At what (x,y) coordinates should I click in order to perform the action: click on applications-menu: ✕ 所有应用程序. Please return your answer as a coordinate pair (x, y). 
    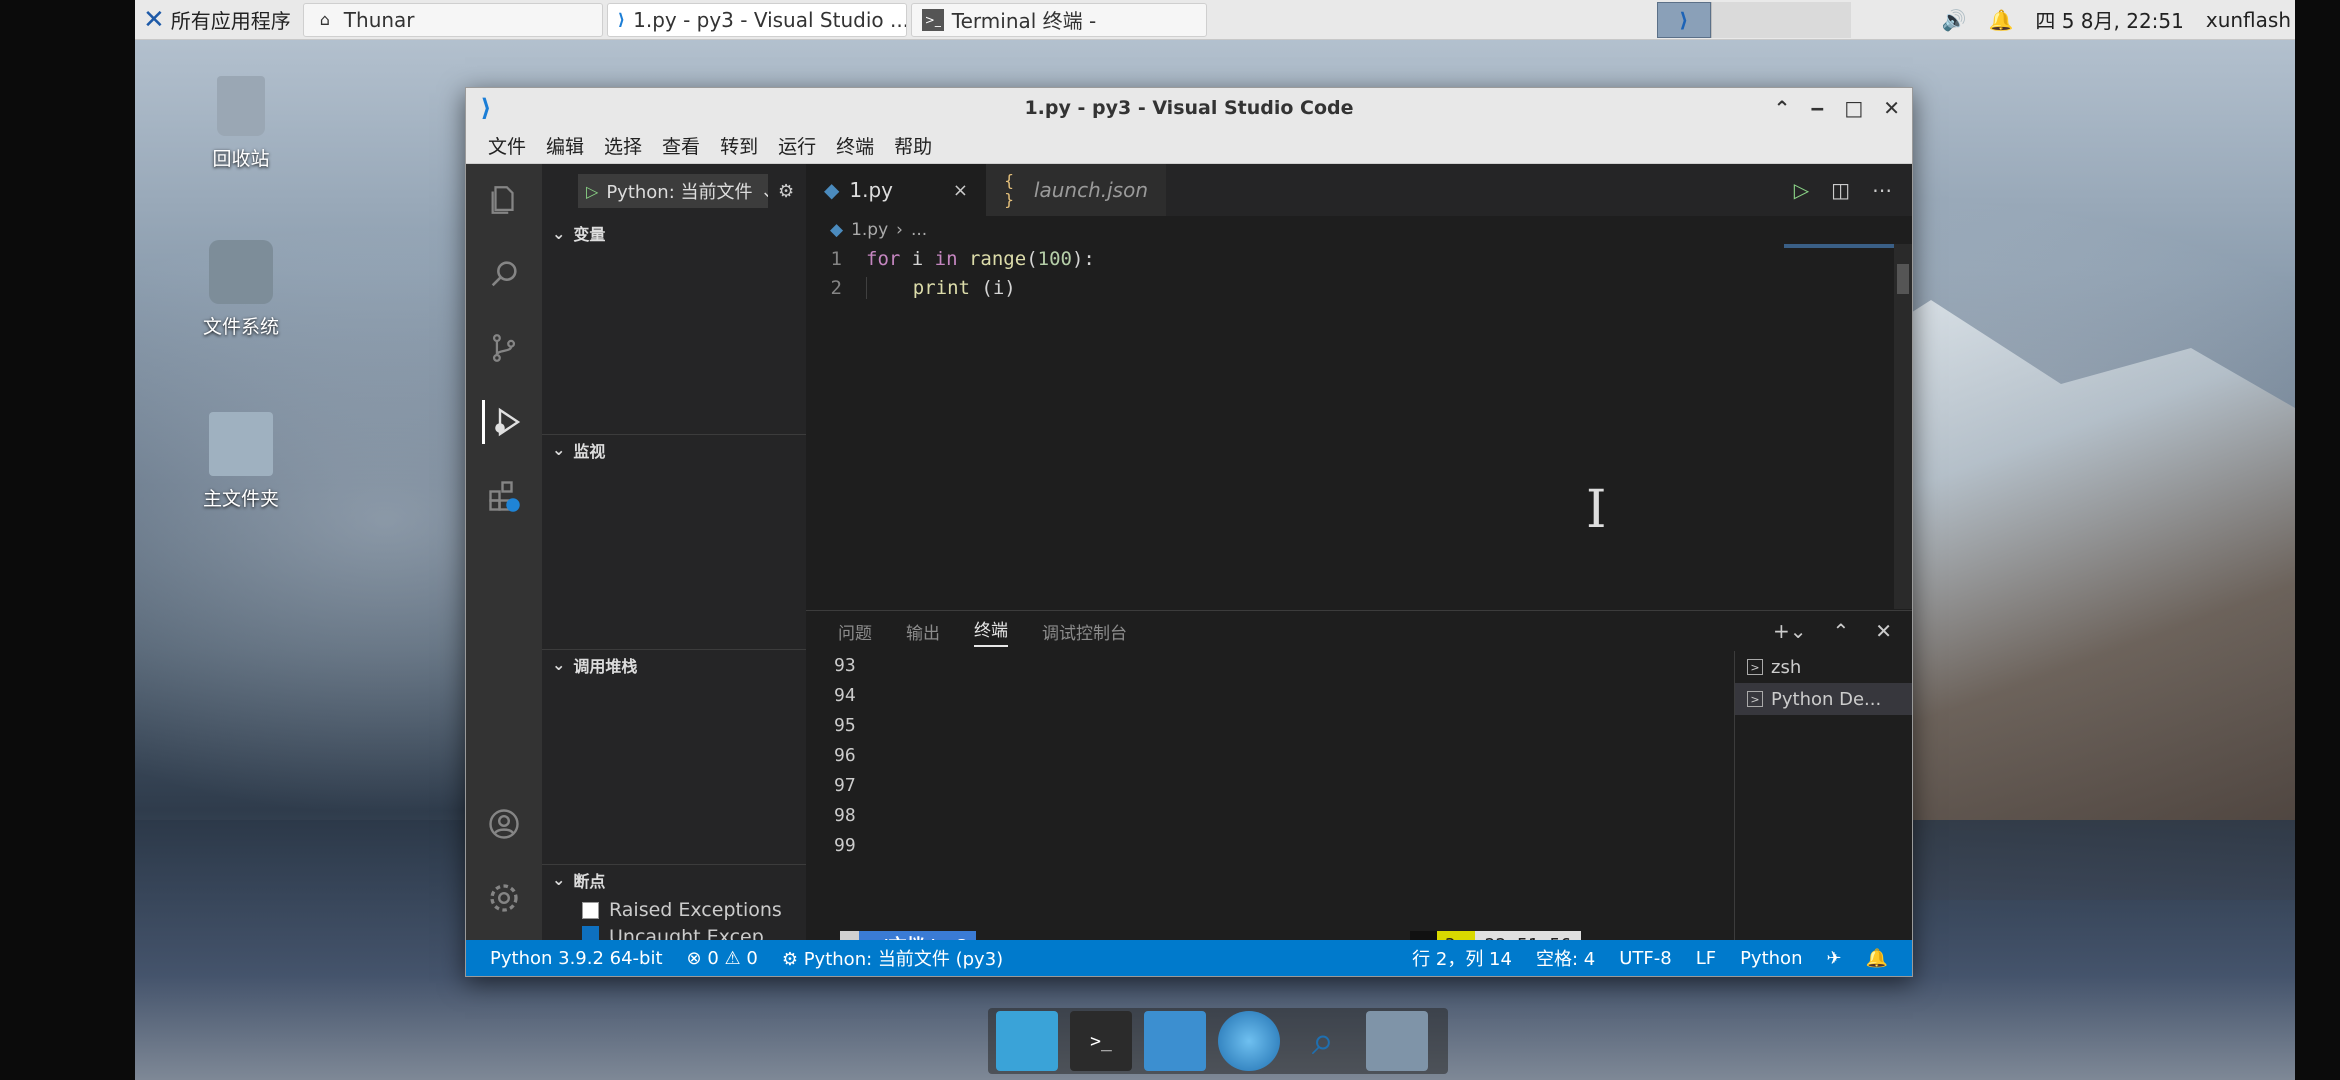
    Looking at the image, I should click on (217, 20).